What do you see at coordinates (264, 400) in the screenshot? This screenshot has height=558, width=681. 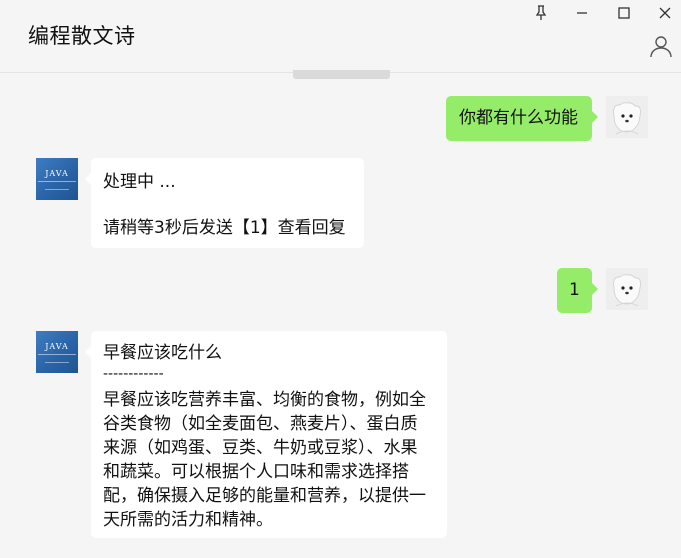 I see `message-text: 早餐应该吃营养丰富、均衡的食物，例如全` at bounding box center [264, 400].